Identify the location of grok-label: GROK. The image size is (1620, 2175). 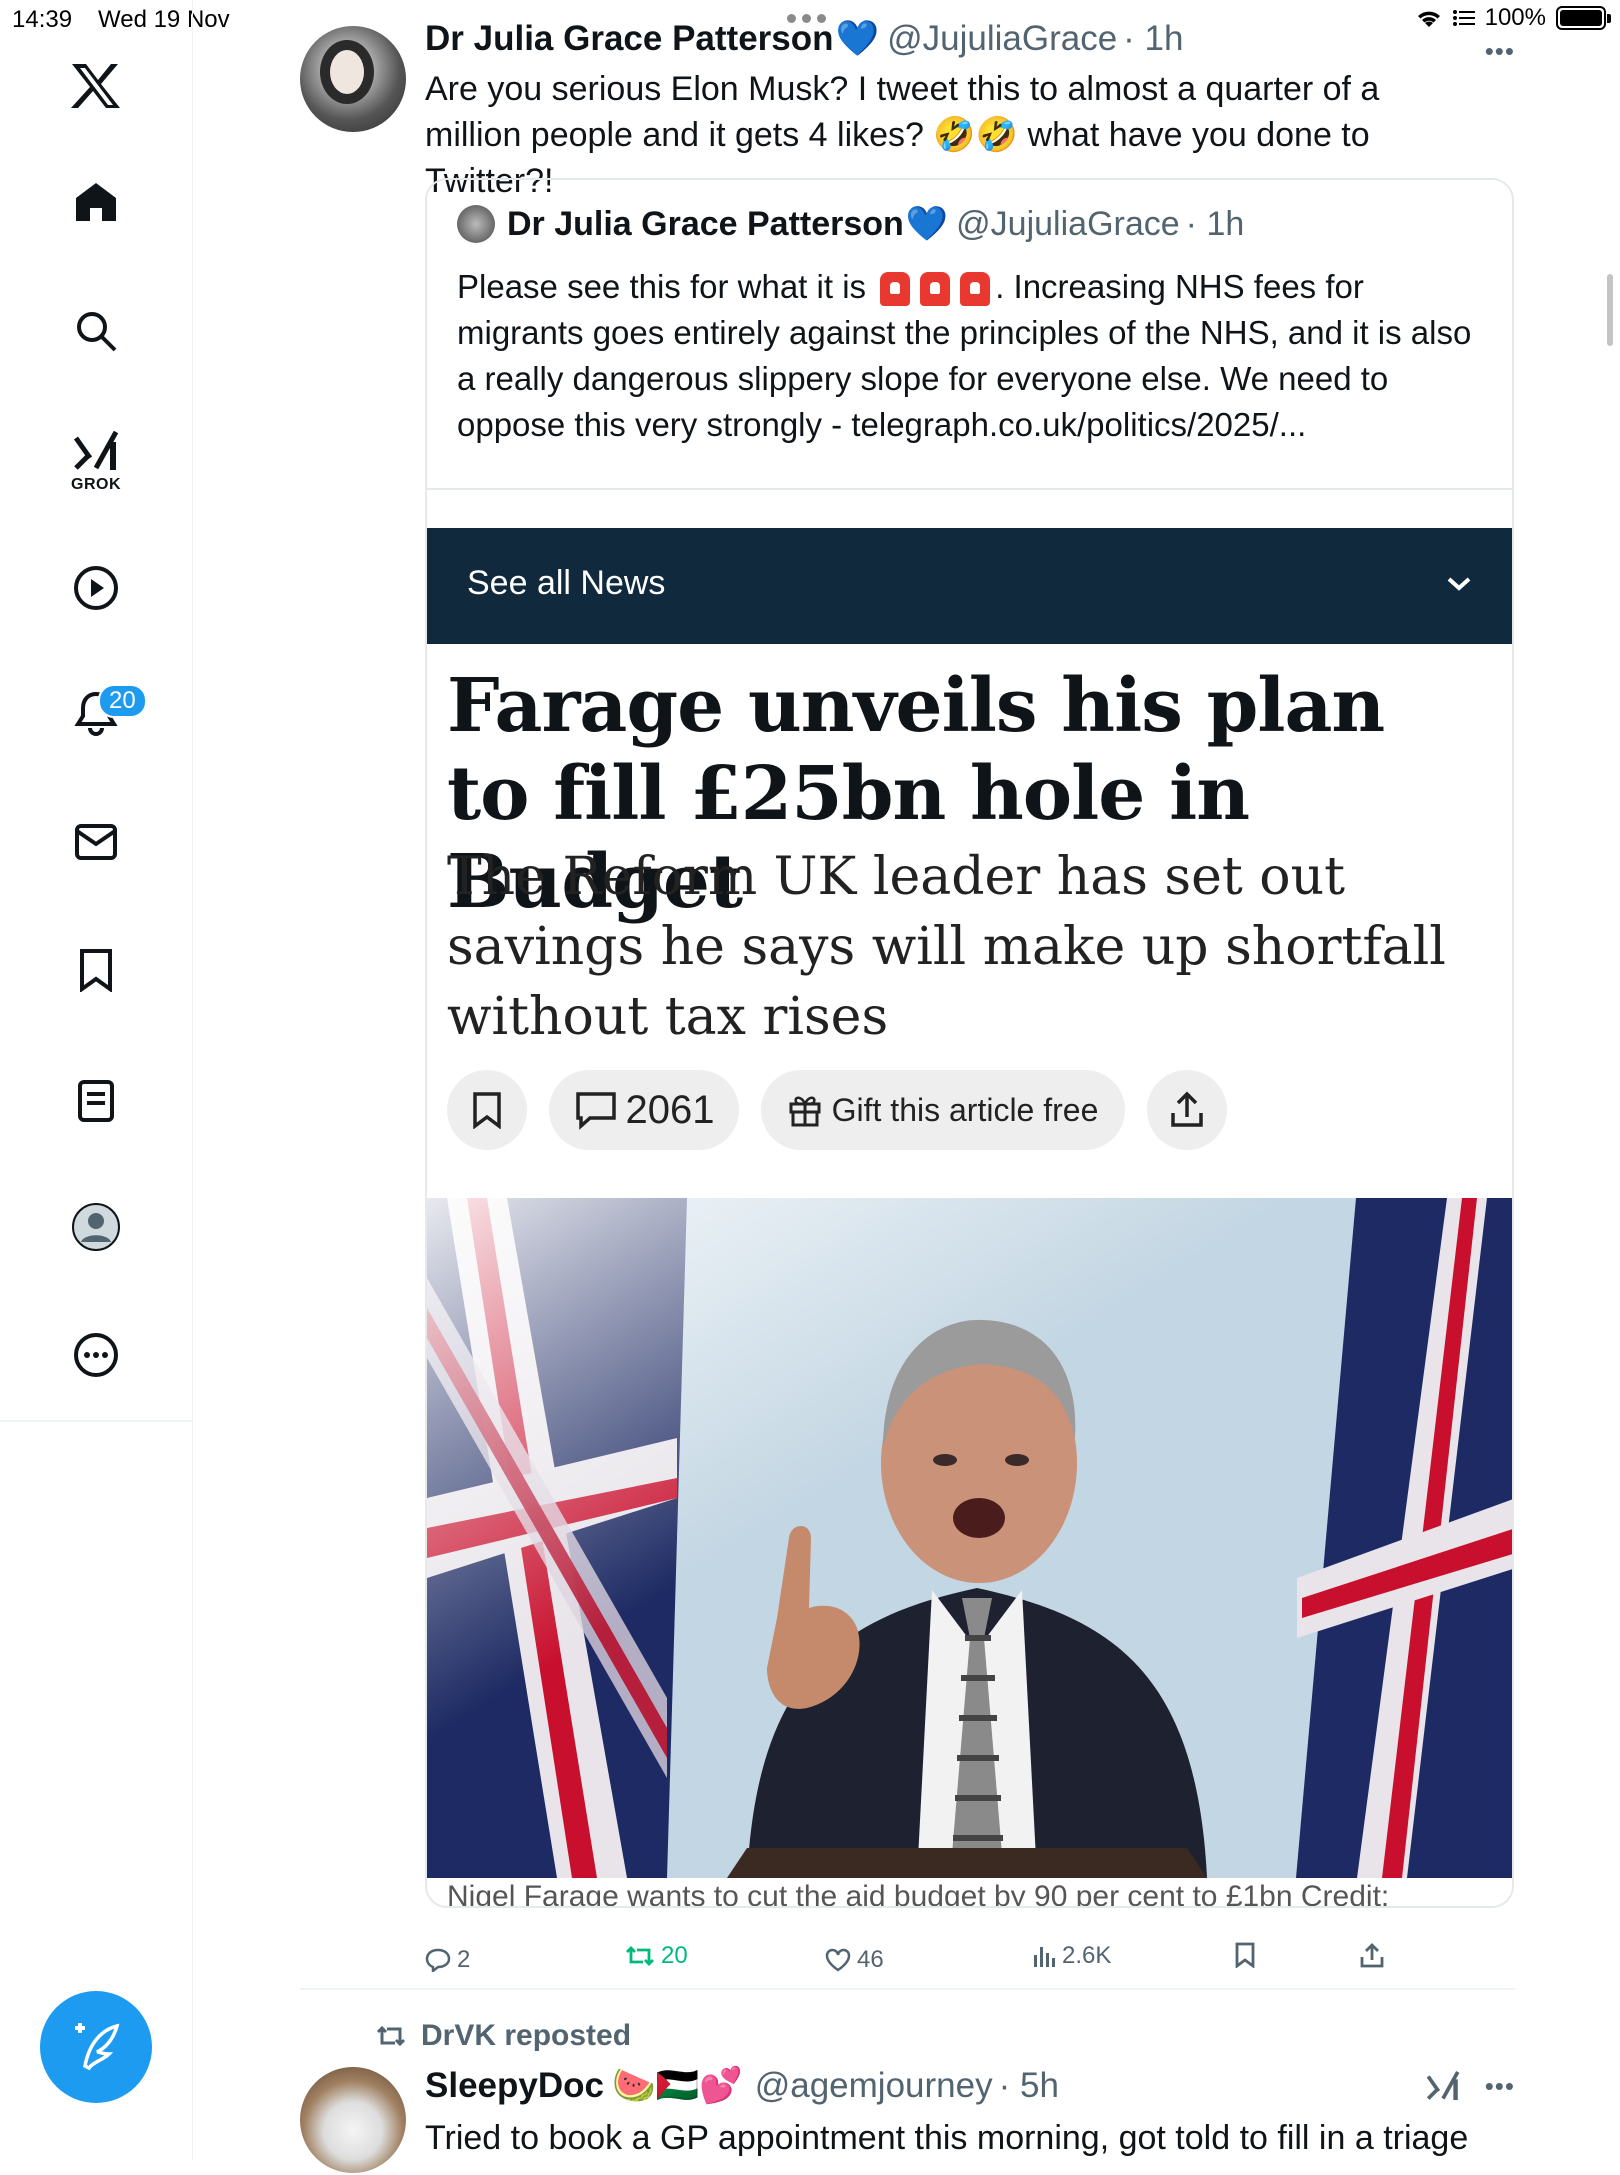
(96, 484).